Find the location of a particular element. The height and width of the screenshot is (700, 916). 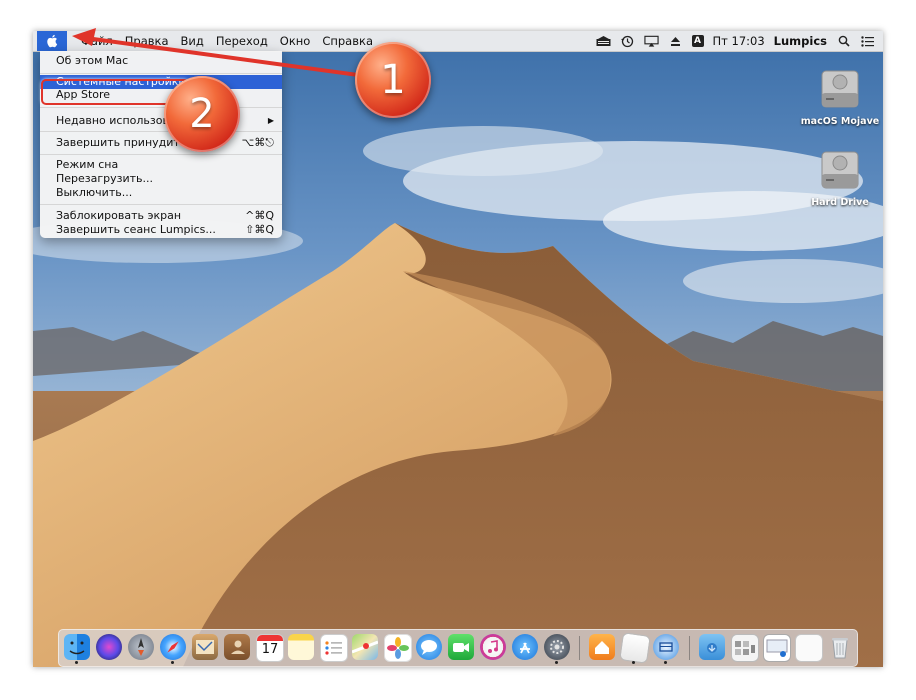

launchpad-icon is located at coordinates (141, 647).